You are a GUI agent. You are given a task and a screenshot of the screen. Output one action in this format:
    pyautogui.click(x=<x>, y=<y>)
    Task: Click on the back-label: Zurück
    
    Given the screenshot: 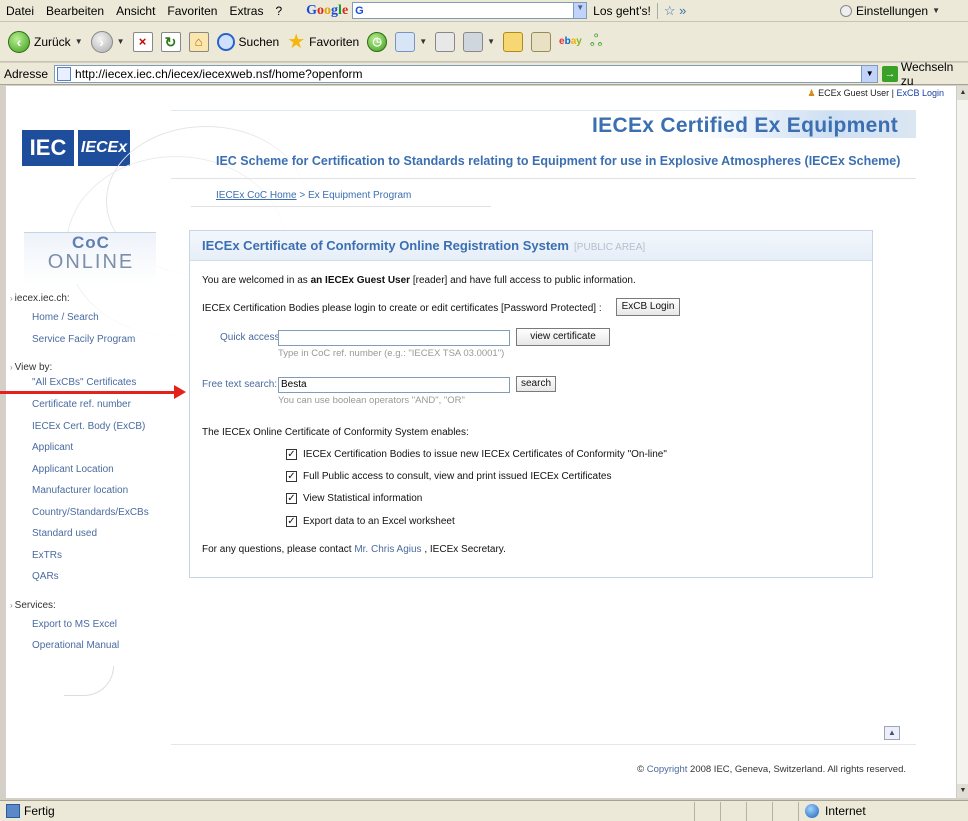 What is the action you would take?
    pyautogui.click(x=52, y=41)
    